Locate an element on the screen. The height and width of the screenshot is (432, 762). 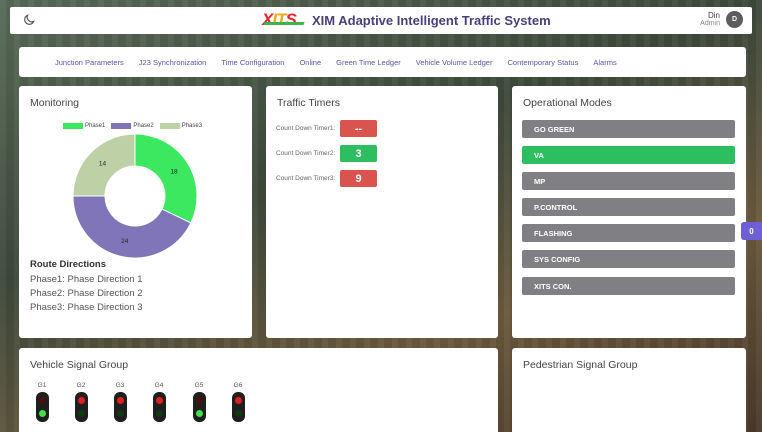
mode-p-control-button: P.CONTROL is located at coordinates (628, 207).